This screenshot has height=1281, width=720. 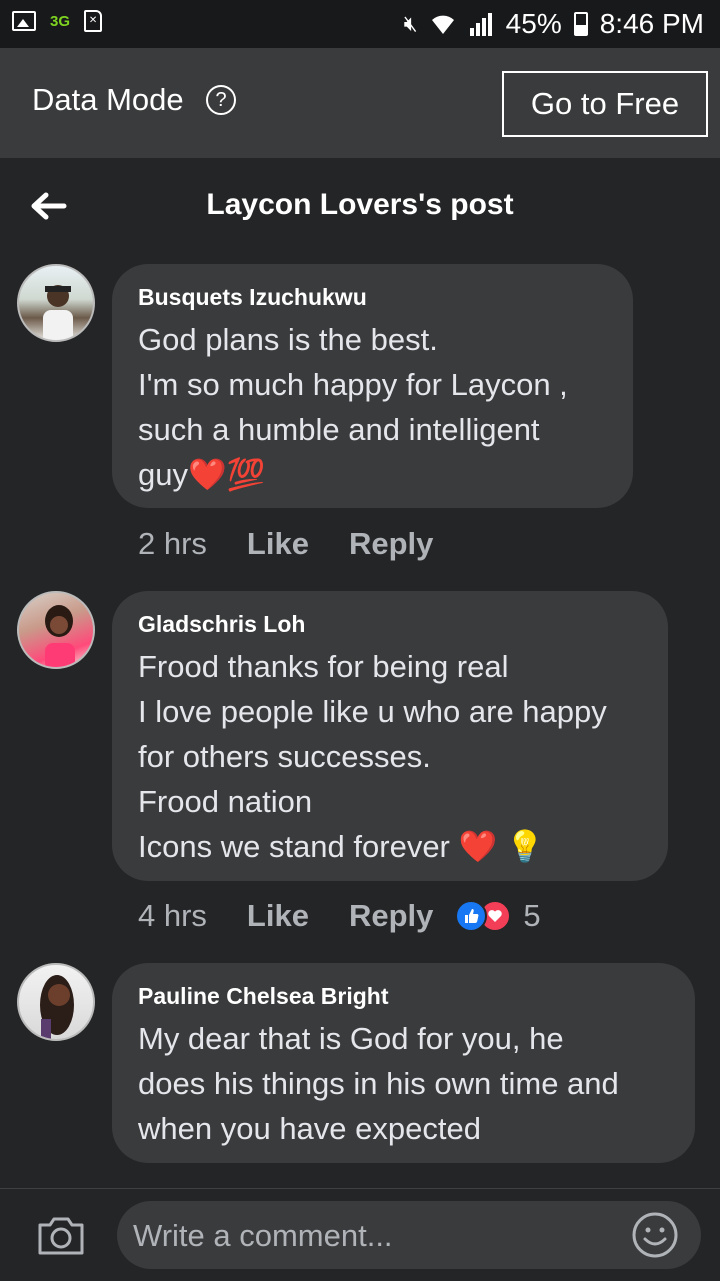 What do you see at coordinates (172, 915) in the screenshot?
I see `comment-time: 4 hrs` at bounding box center [172, 915].